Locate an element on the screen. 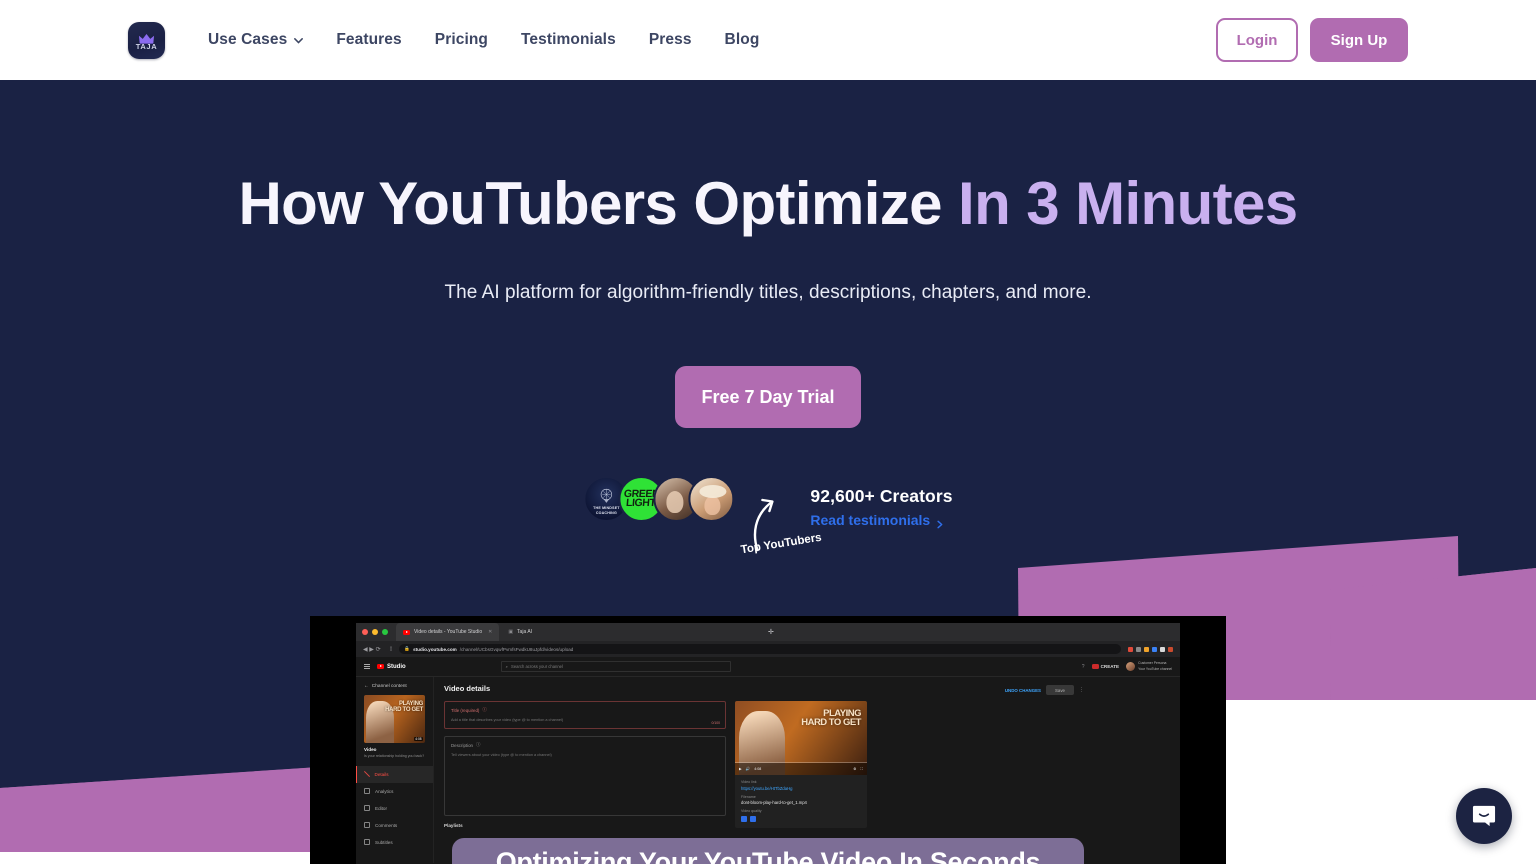  nav-item-label: Features is located at coordinates (369, 39).